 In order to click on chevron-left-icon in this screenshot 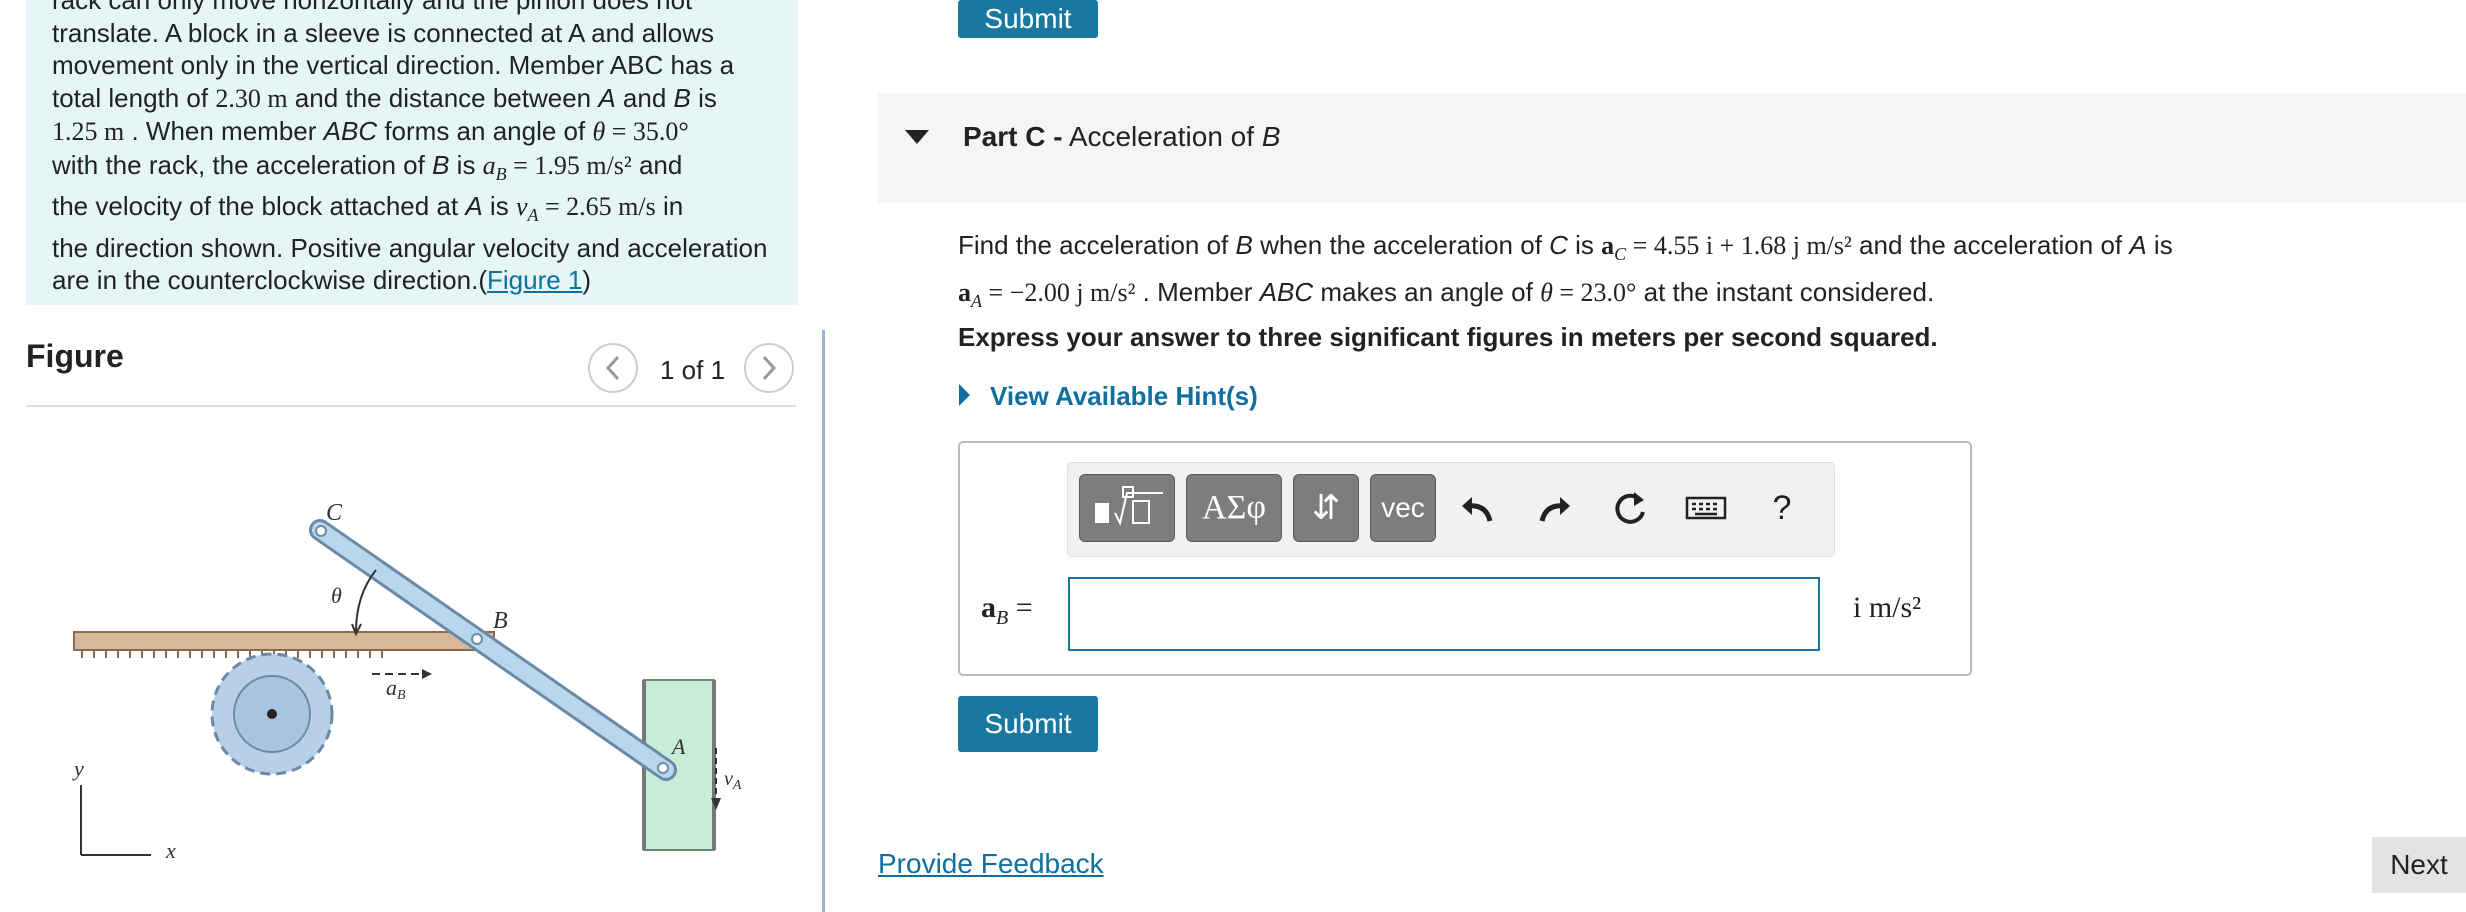, I will do `click(612, 368)`.